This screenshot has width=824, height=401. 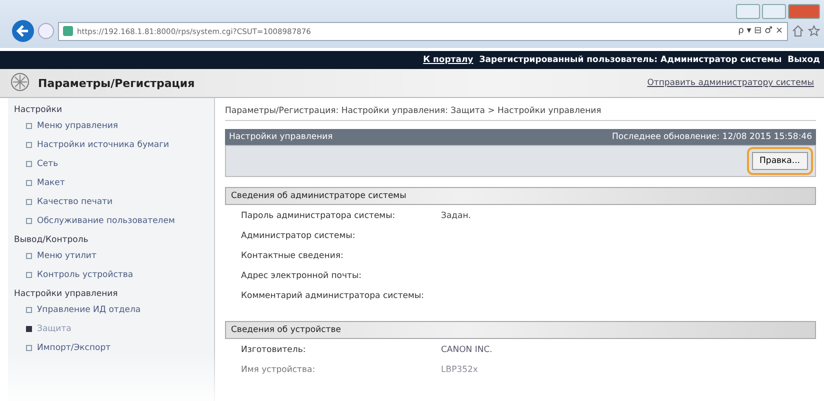 I want to click on sidebar-item: Макет, so click(x=120, y=183).